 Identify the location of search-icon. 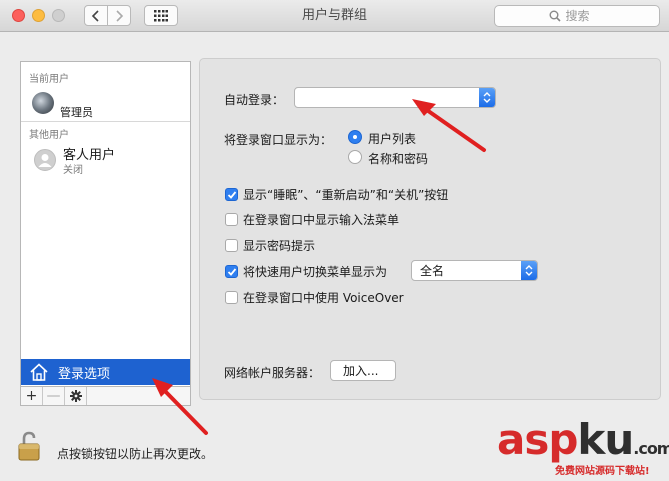
(555, 16).